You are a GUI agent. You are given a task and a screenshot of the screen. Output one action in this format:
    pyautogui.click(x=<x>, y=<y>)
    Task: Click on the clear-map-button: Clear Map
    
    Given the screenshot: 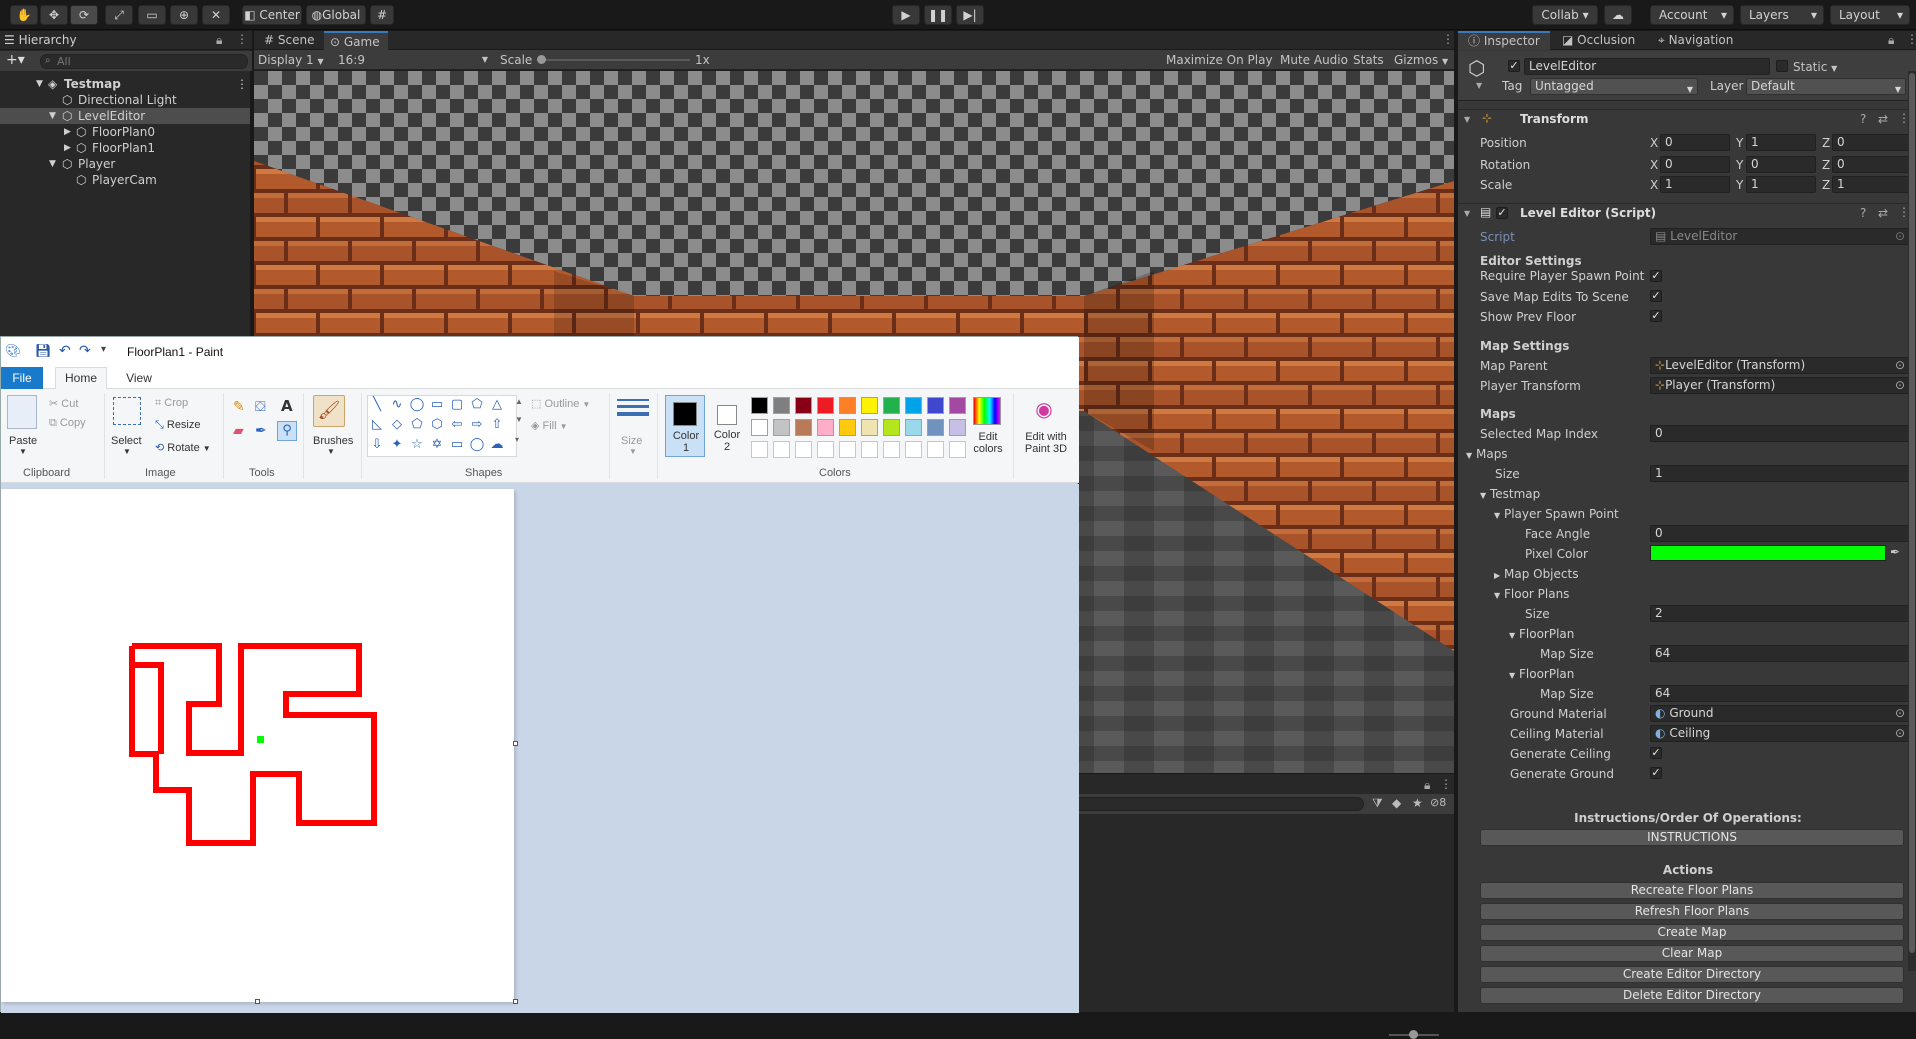 What is the action you would take?
    pyautogui.click(x=1692, y=953)
    